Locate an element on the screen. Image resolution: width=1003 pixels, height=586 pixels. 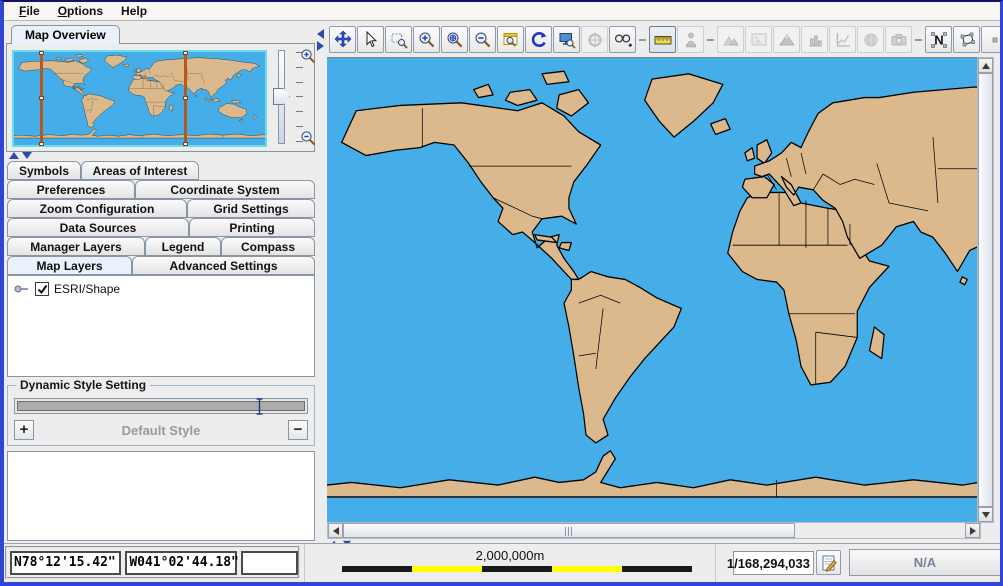
globe-icon is located at coordinates (870, 39).